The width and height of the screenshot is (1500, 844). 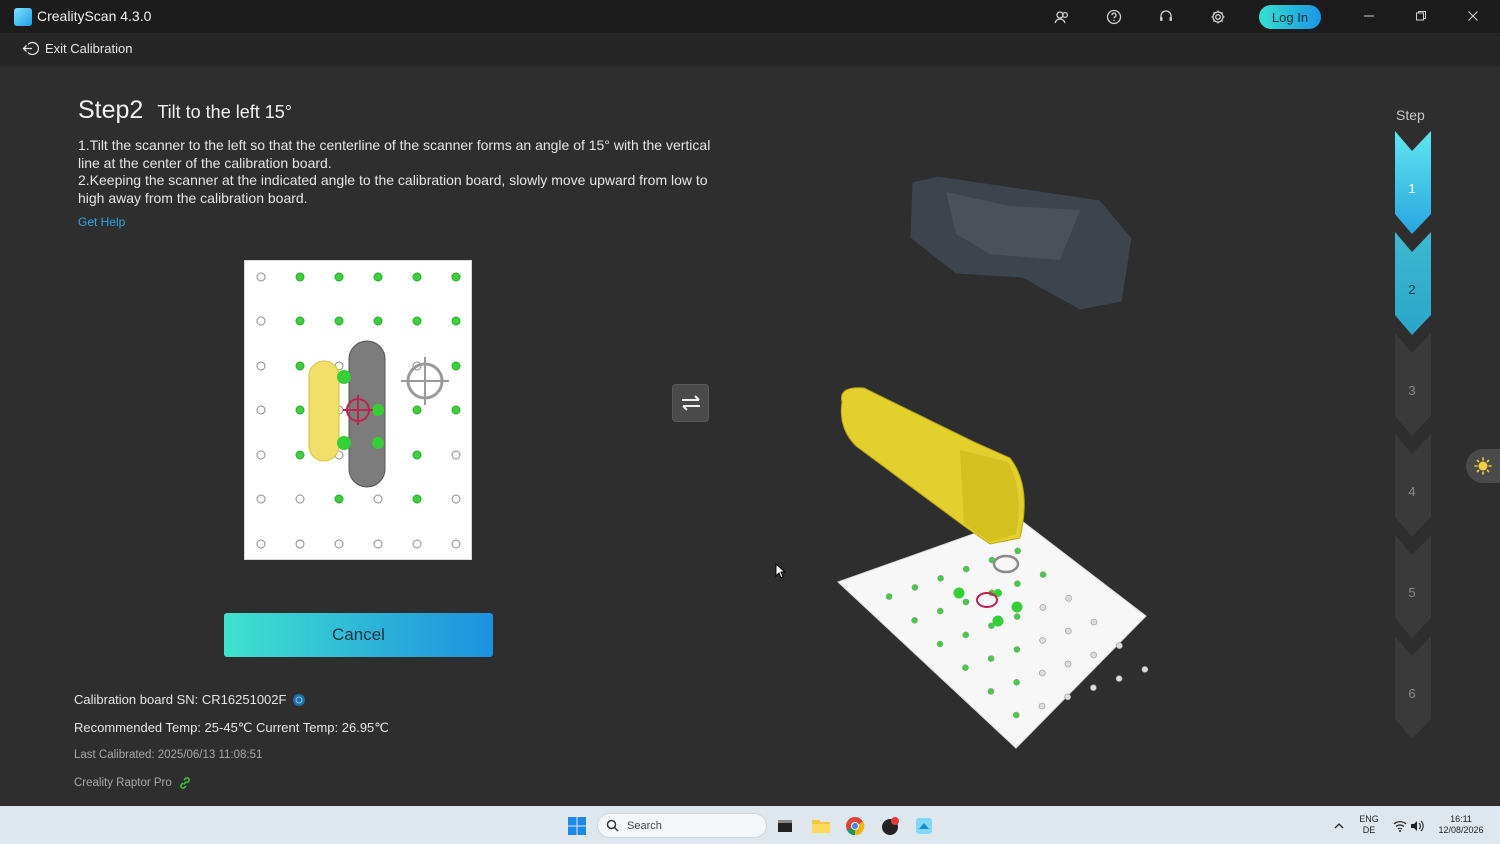 What do you see at coordinates (190, 699) in the screenshot?
I see `board-sn-row: Calibration board SN: CR16251002F` at bounding box center [190, 699].